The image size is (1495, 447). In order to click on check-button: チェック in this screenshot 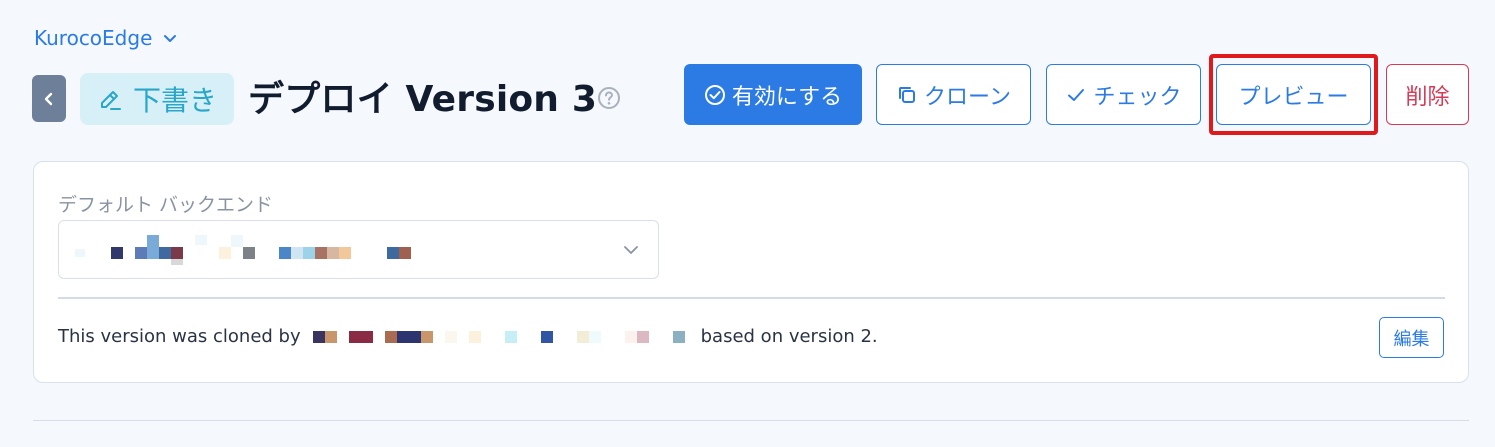, I will do `click(1123, 94)`.